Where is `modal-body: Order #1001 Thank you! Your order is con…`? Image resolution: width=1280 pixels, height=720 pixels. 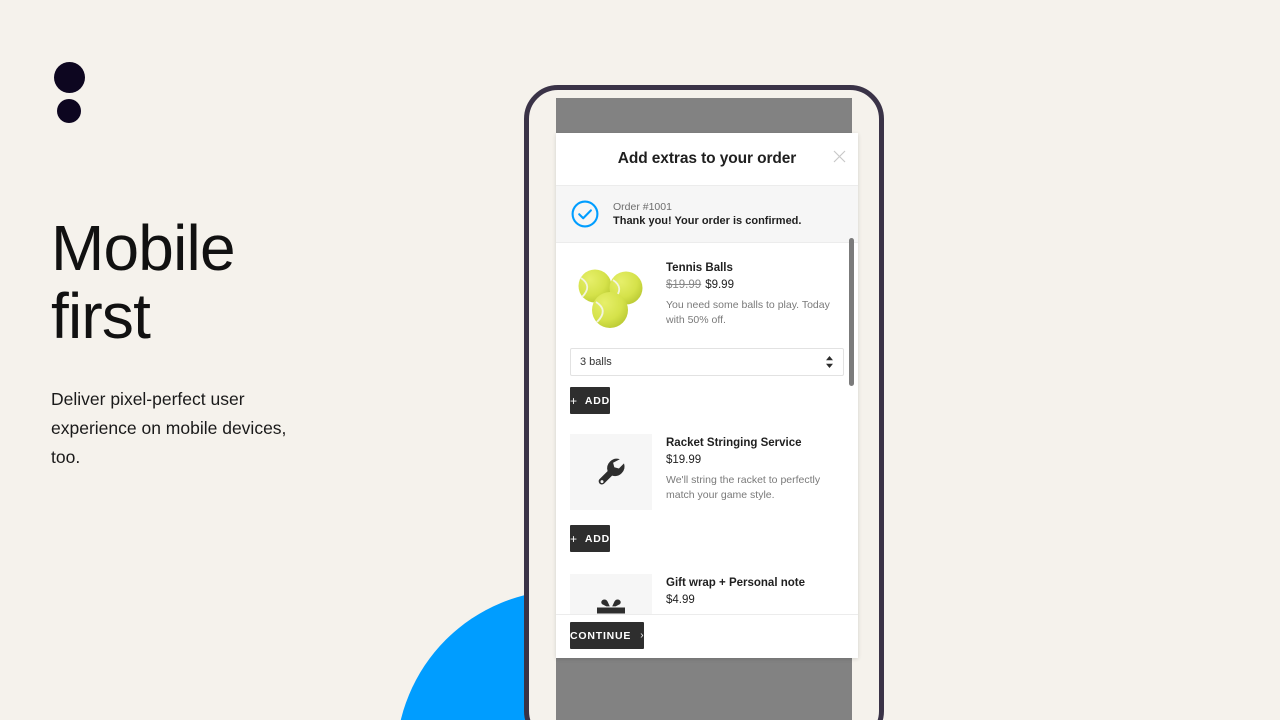 modal-body: Order #1001 Thank you! Your order is con… is located at coordinates (707, 399).